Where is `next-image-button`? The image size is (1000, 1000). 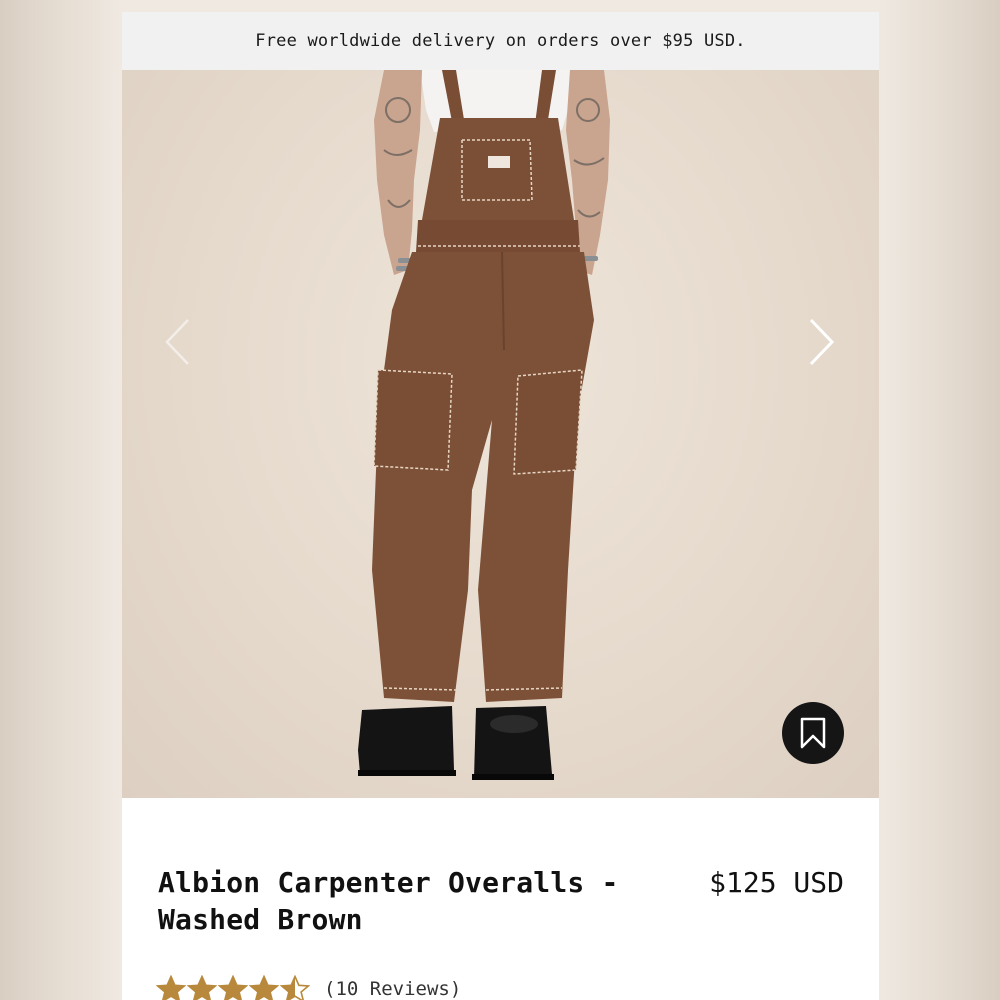 next-image-button is located at coordinates (821, 342).